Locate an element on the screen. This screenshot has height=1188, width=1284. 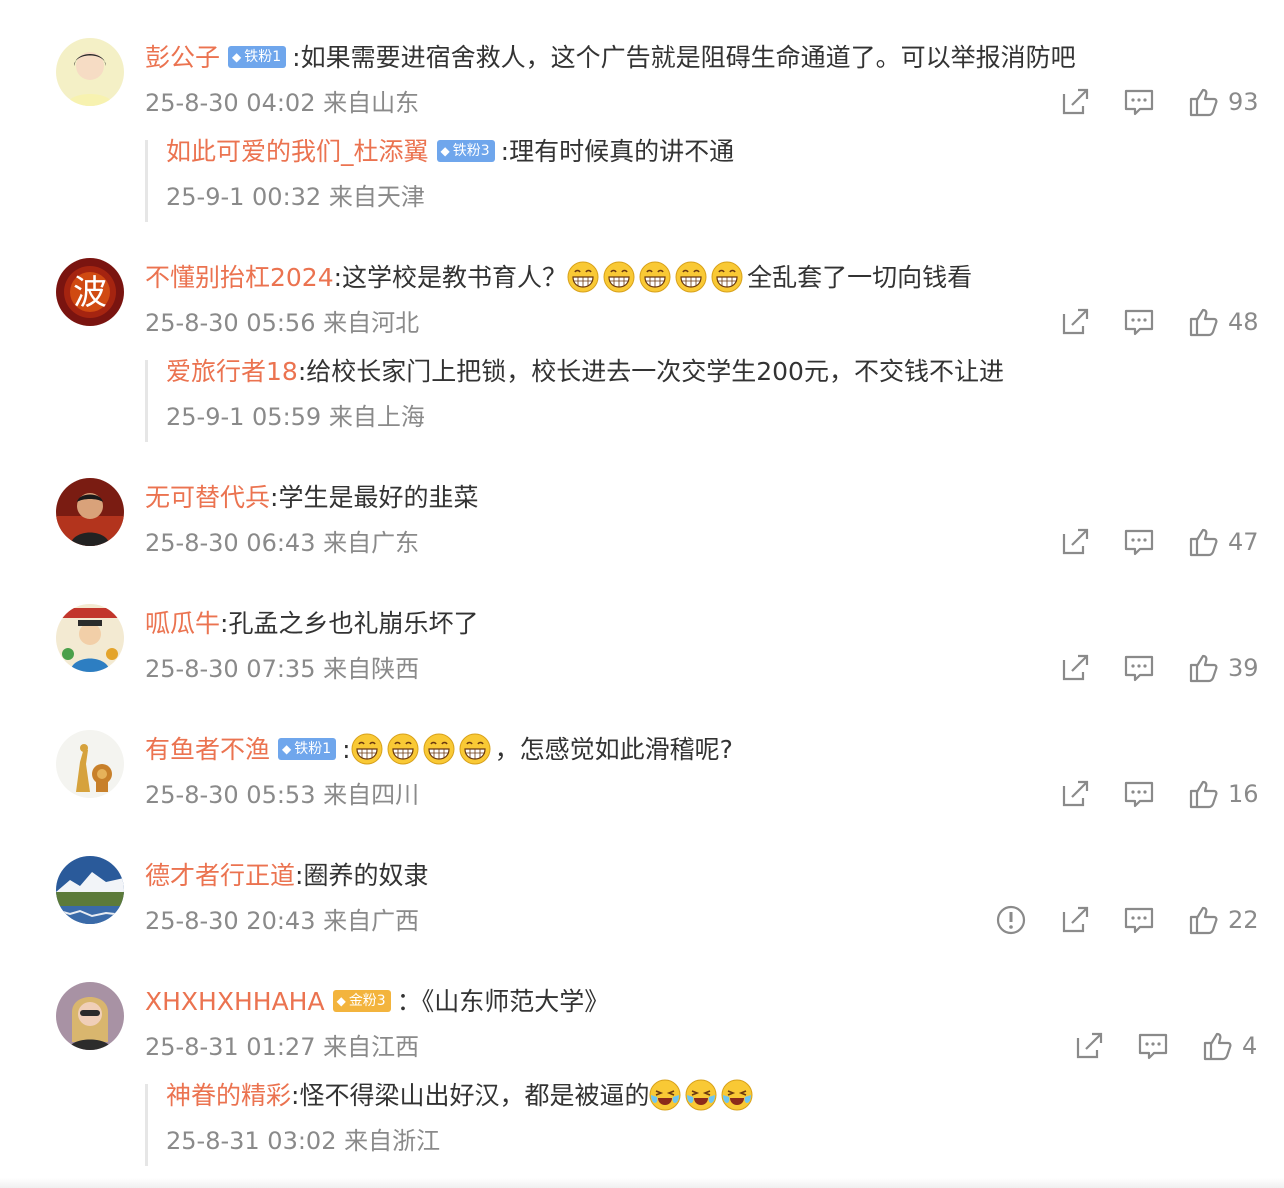
report-button is located at coordinates (1012, 920).